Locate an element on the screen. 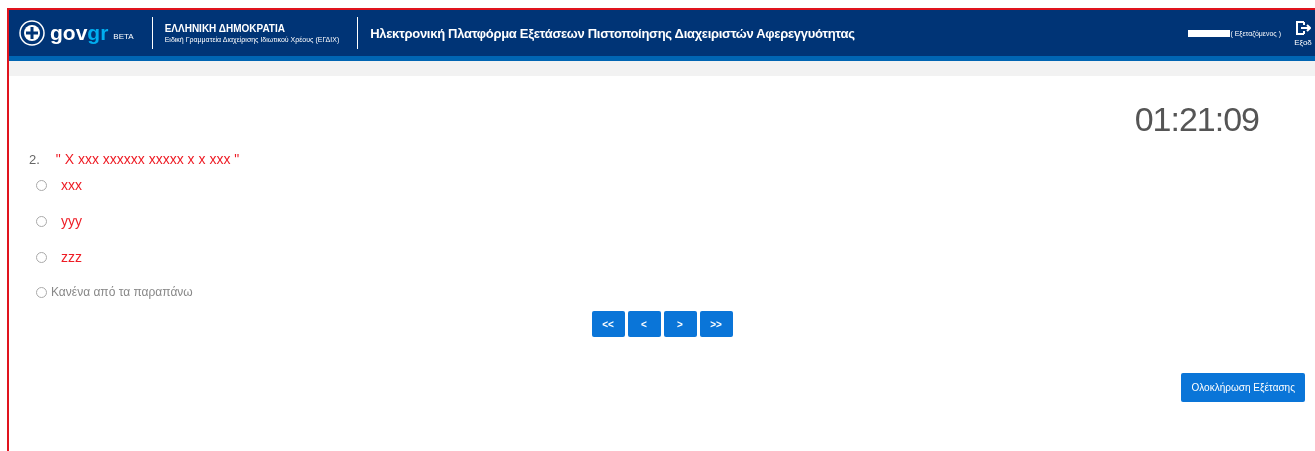 The height and width of the screenshot is (451, 1315). question-text: " Χ xxx xxxxxx xxxxx x x xxx " is located at coordinates (147, 159).